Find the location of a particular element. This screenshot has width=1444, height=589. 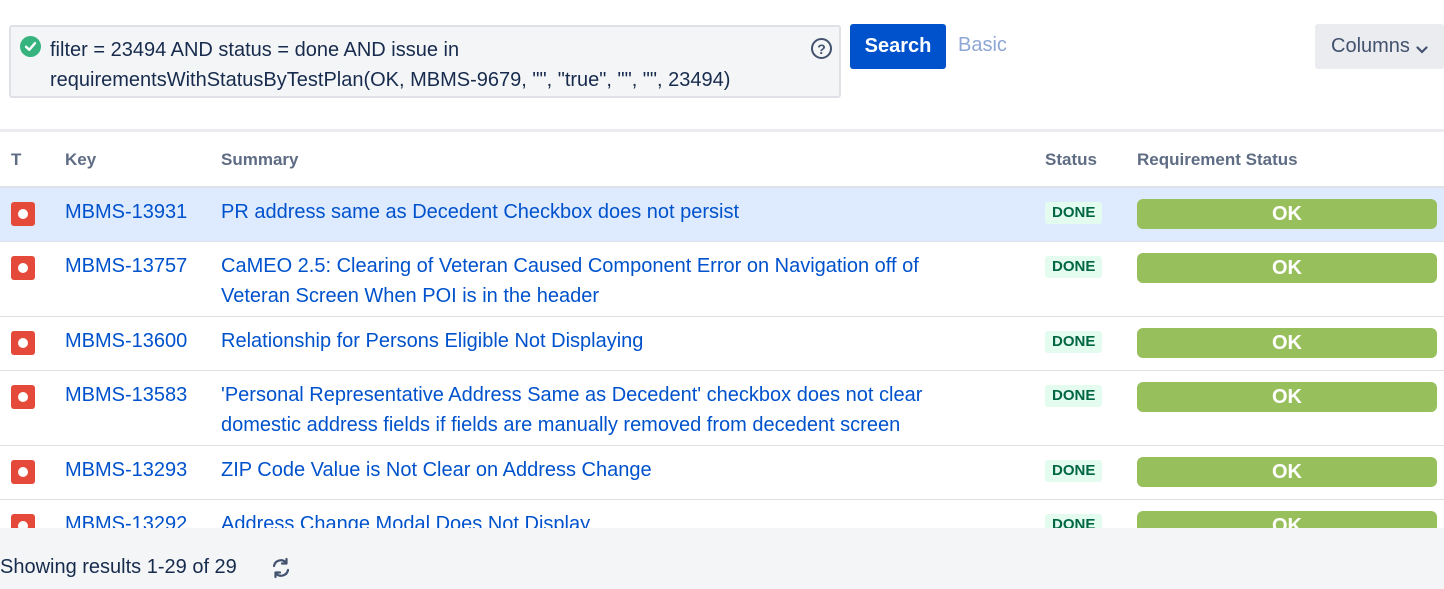

issue-key-link: MBMS-13583 is located at coordinates (126, 395).